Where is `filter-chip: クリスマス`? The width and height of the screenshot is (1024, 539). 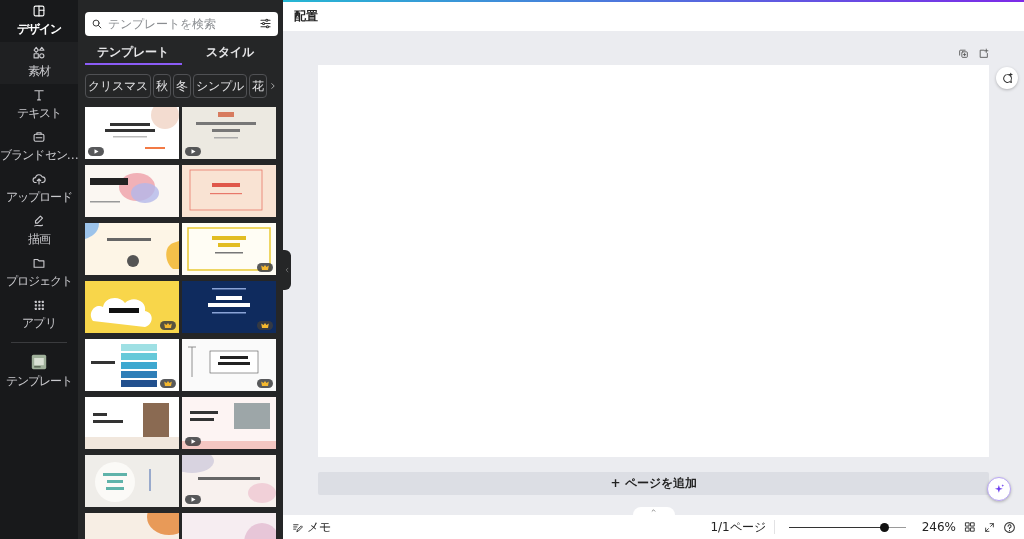
filter-chip: クリスマス is located at coordinates (118, 86).